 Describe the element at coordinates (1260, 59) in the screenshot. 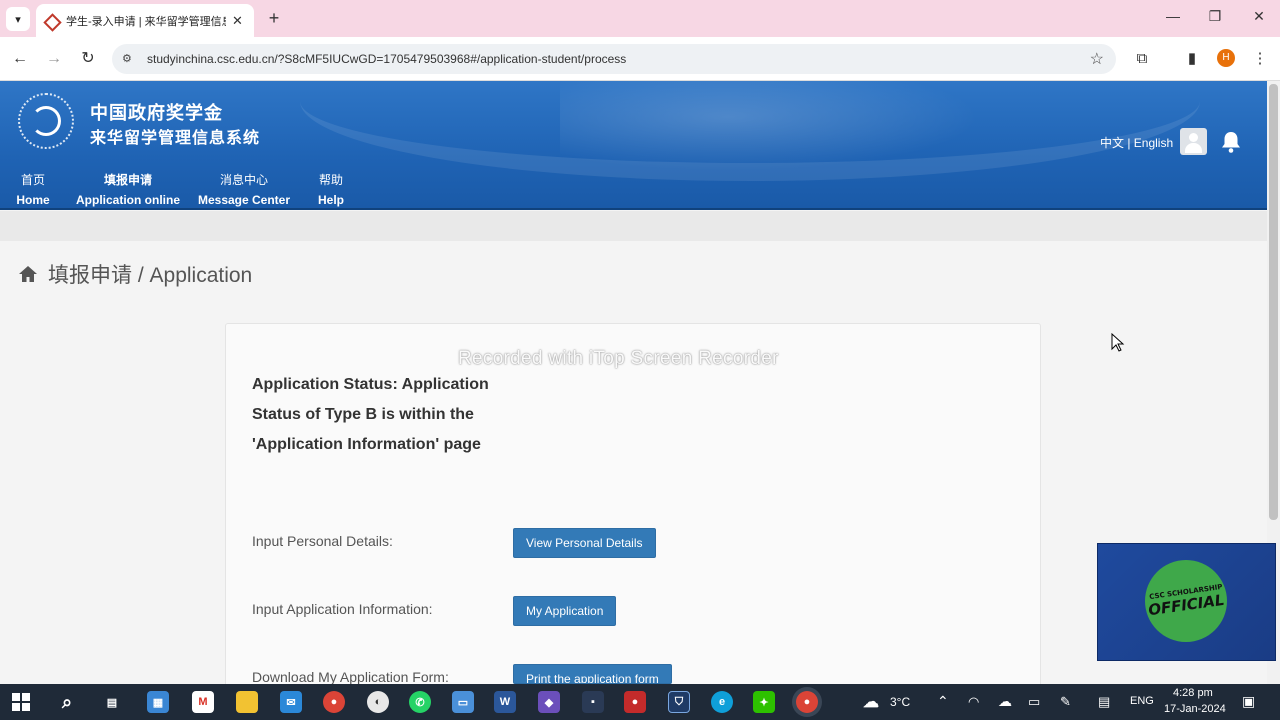

I see `more-menu-icon: ⋮` at that location.